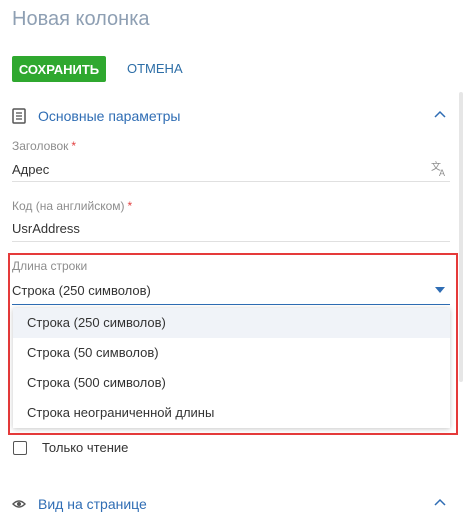 The height and width of the screenshot is (526, 474). I want to click on translate-icon: 文 A, so click(439, 168).